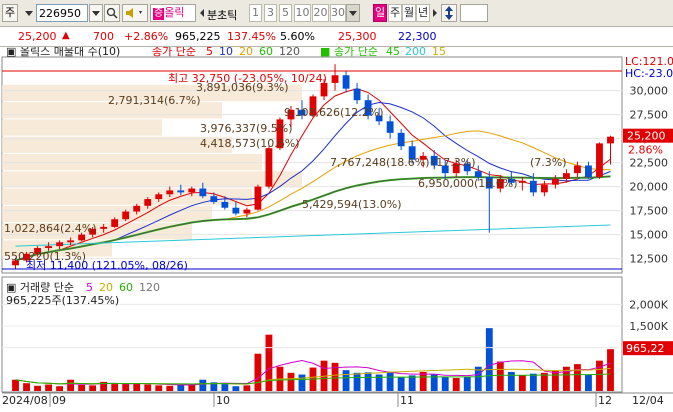  What do you see at coordinates (209, 52) in the screenshot?
I see `ma-legend-period: 5` at bounding box center [209, 52].